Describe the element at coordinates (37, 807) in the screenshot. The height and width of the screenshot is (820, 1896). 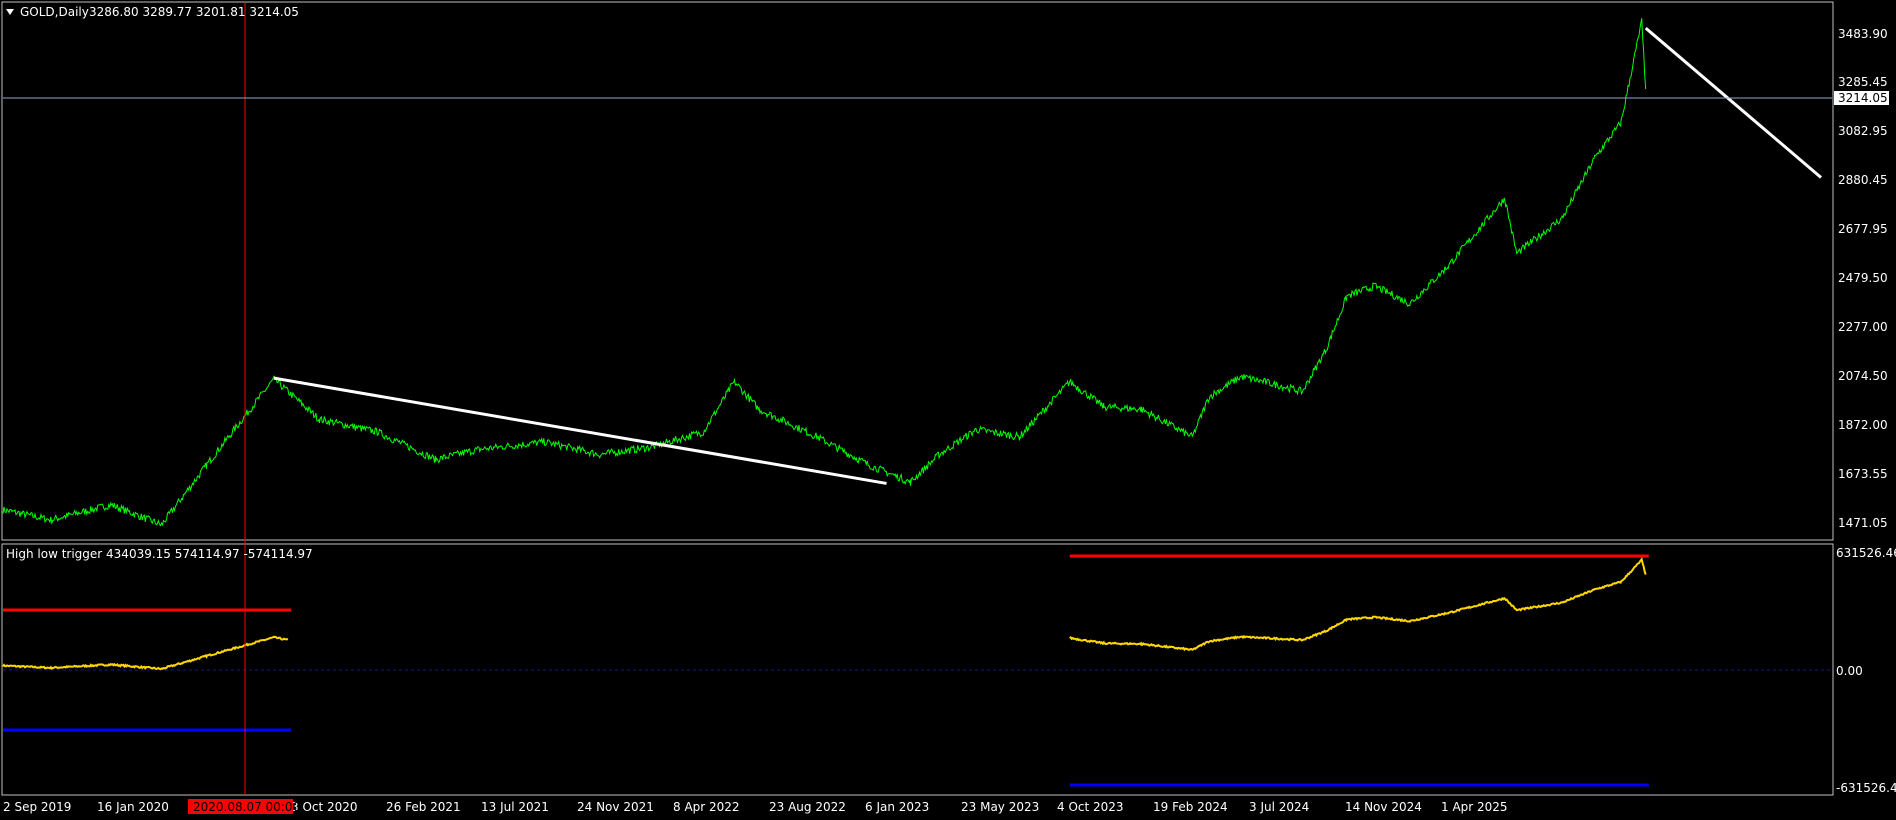
I see `time-tick-label: 2 Sep 2019` at that location.